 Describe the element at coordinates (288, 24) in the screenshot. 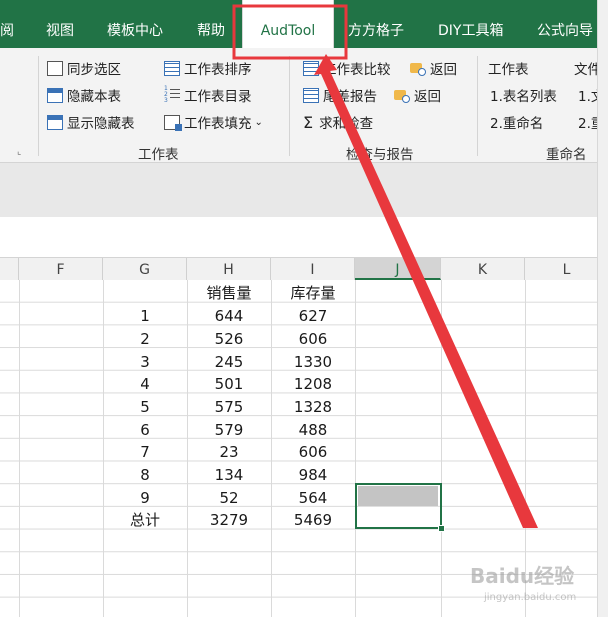

I see `tab-audtool: AudTool` at that location.